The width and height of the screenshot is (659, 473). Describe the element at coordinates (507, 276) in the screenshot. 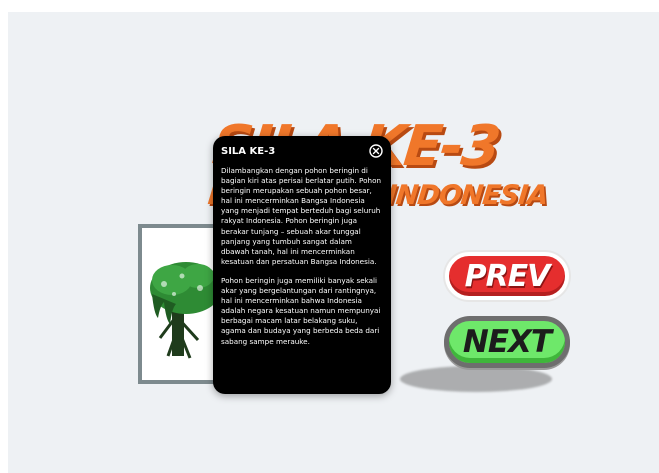

I see `prev-button: PREV` at that location.